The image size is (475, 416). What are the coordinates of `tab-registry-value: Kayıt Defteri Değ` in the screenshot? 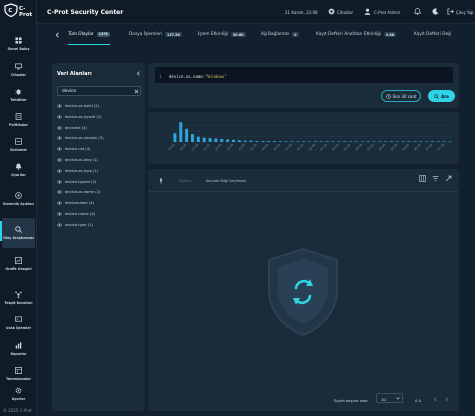 It's located at (436, 34).